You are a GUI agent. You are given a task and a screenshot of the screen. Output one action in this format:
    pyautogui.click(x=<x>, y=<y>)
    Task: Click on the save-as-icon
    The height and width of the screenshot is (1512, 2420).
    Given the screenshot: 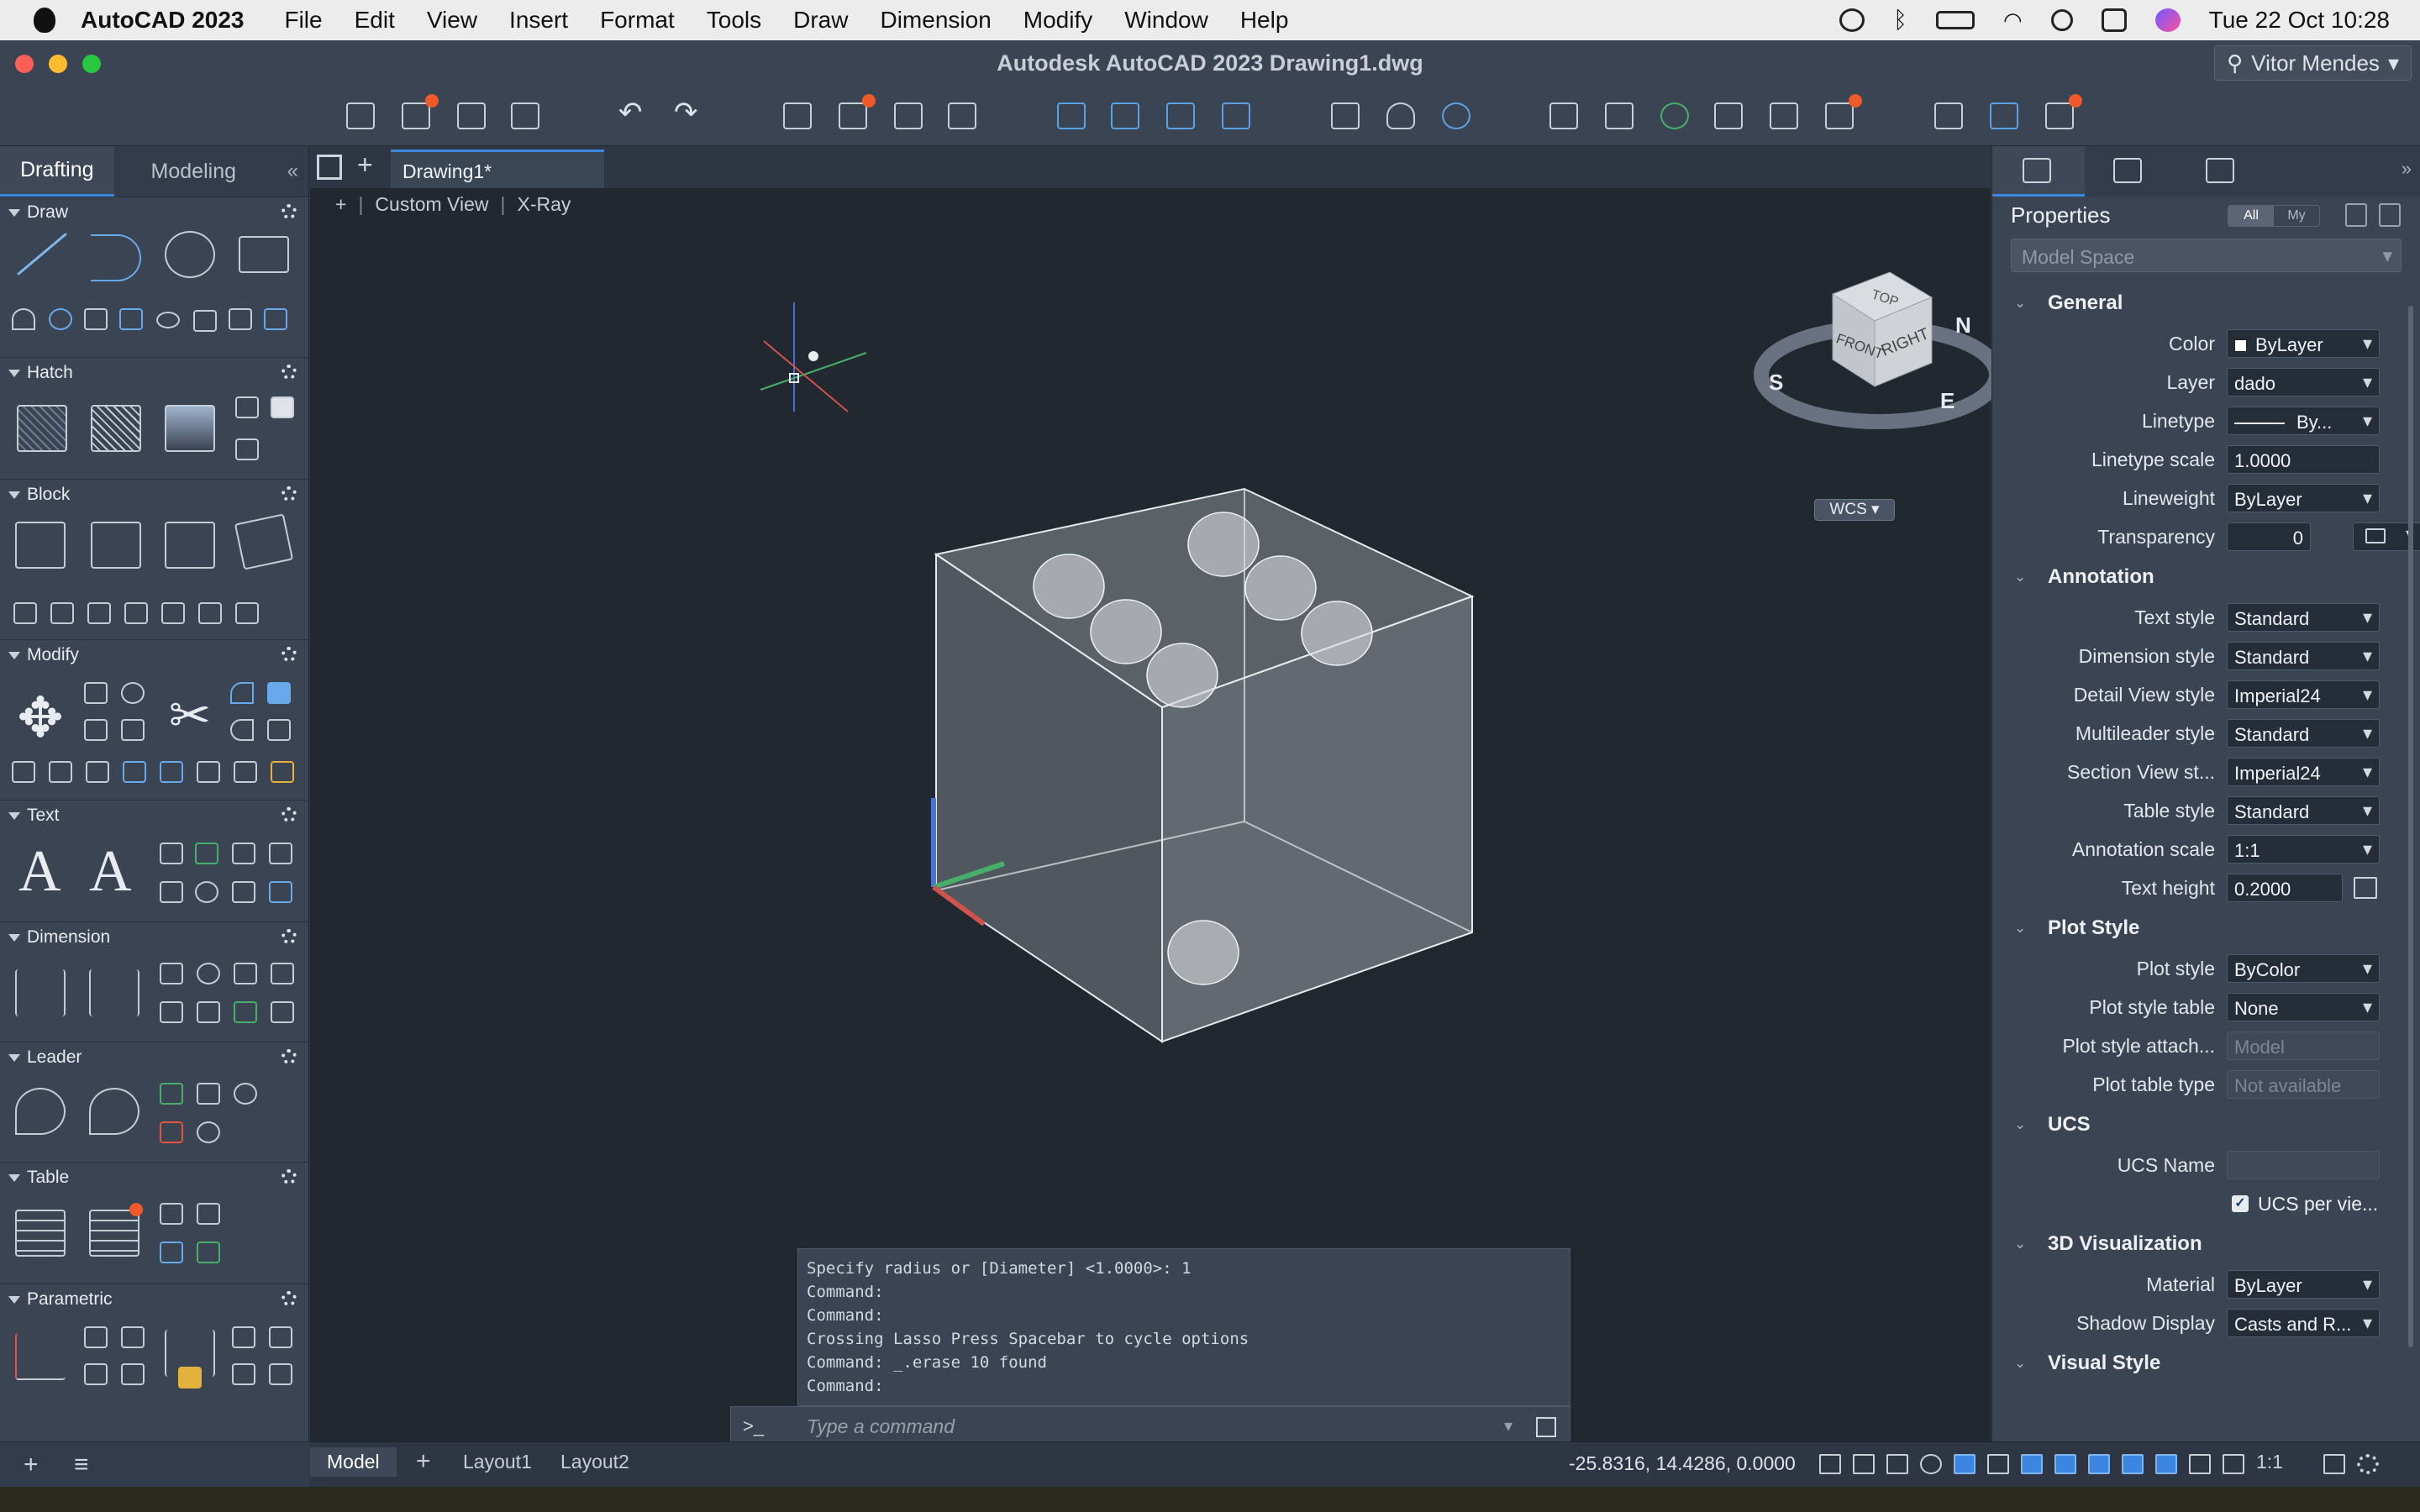 What is the action you would take?
    pyautogui.click(x=525, y=115)
    